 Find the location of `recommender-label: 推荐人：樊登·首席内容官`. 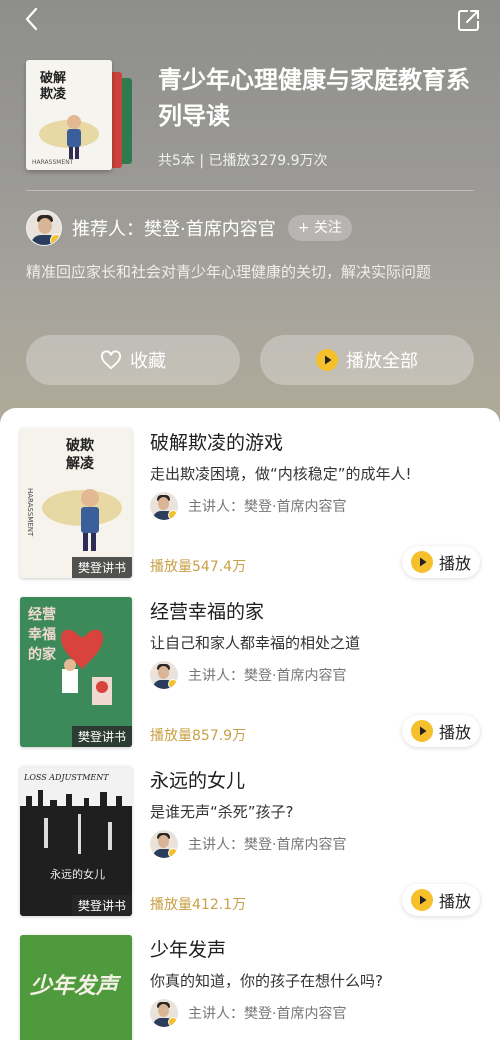

recommender-label: 推荐人：樊登·首席内容官 is located at coordinates (174, 229).